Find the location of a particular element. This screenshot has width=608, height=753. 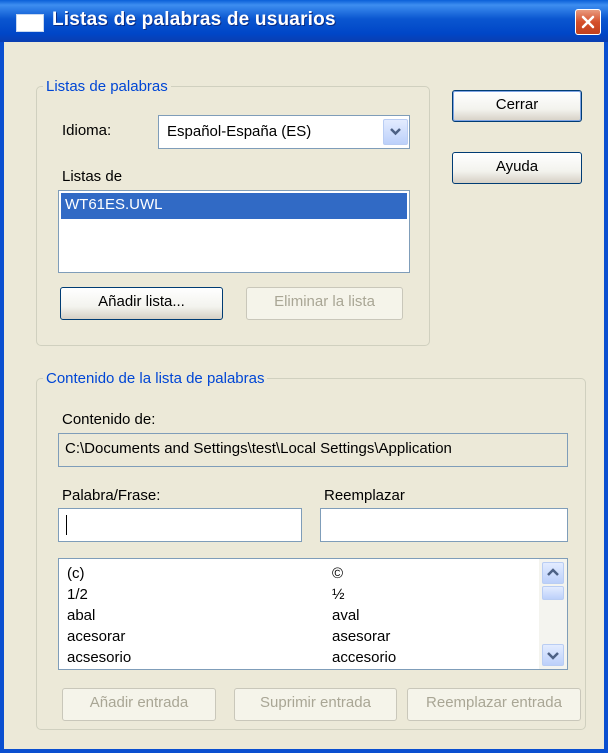

entry-word: (c) is located at coordinates (76, 573).